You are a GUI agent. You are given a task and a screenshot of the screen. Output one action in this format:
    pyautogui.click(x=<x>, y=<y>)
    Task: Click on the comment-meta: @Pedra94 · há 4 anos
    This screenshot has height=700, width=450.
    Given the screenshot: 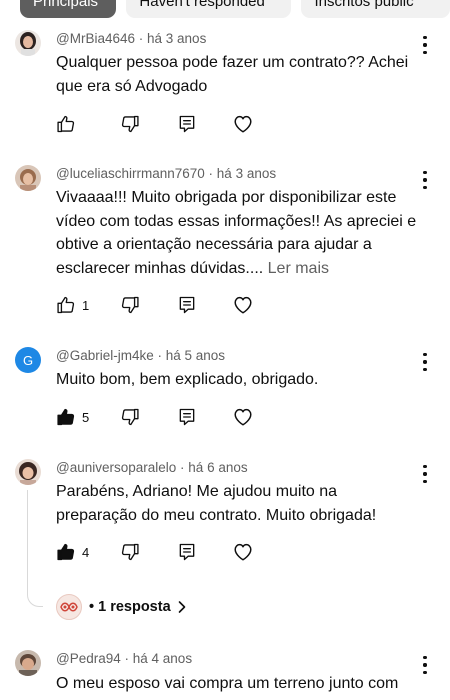 What is the action you would take?
    pyautogui.click(x=124, y=658)
    